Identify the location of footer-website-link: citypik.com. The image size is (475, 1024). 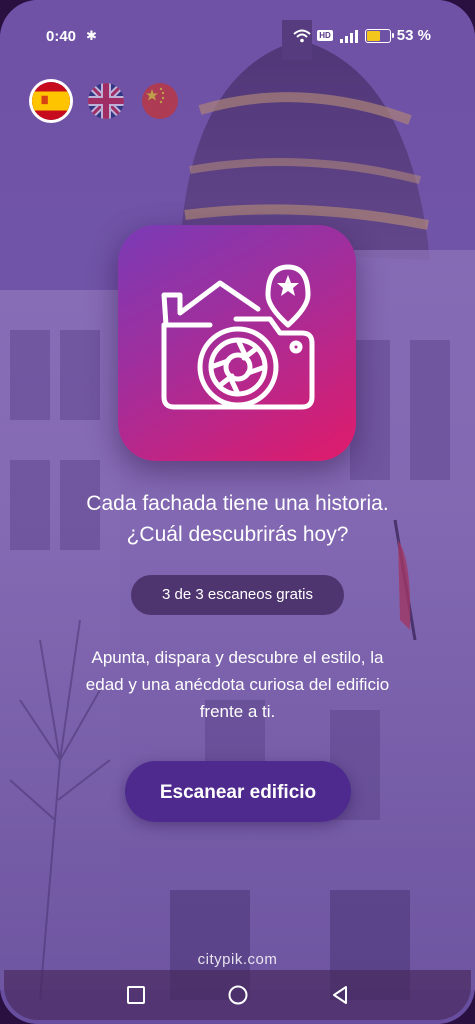
(237, 959).